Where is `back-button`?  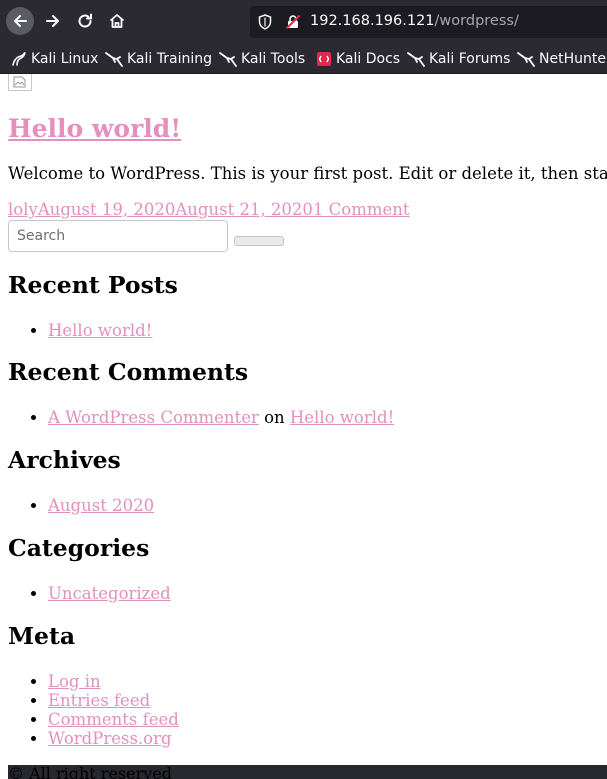
back-button is located at coordinates (20, 21).